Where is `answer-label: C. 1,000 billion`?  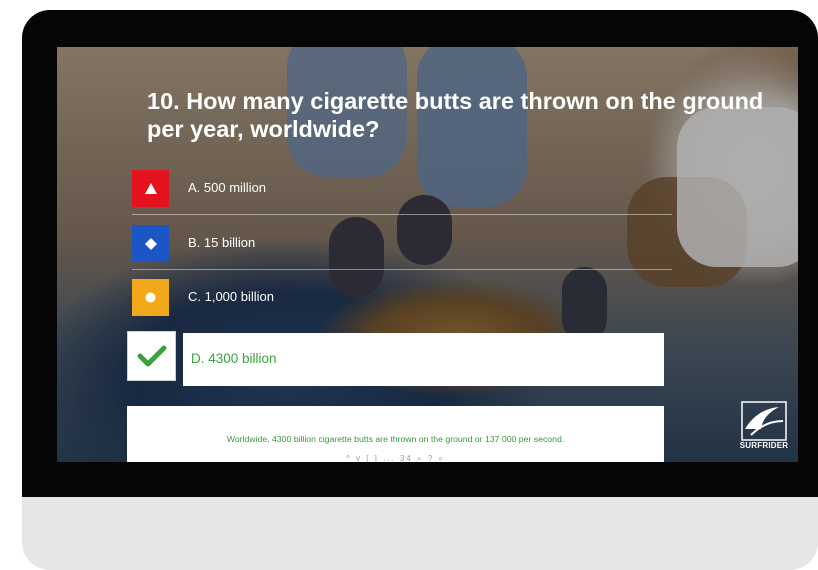
answer-label: C. 1,000 billion is located at coordinates (231, 296).